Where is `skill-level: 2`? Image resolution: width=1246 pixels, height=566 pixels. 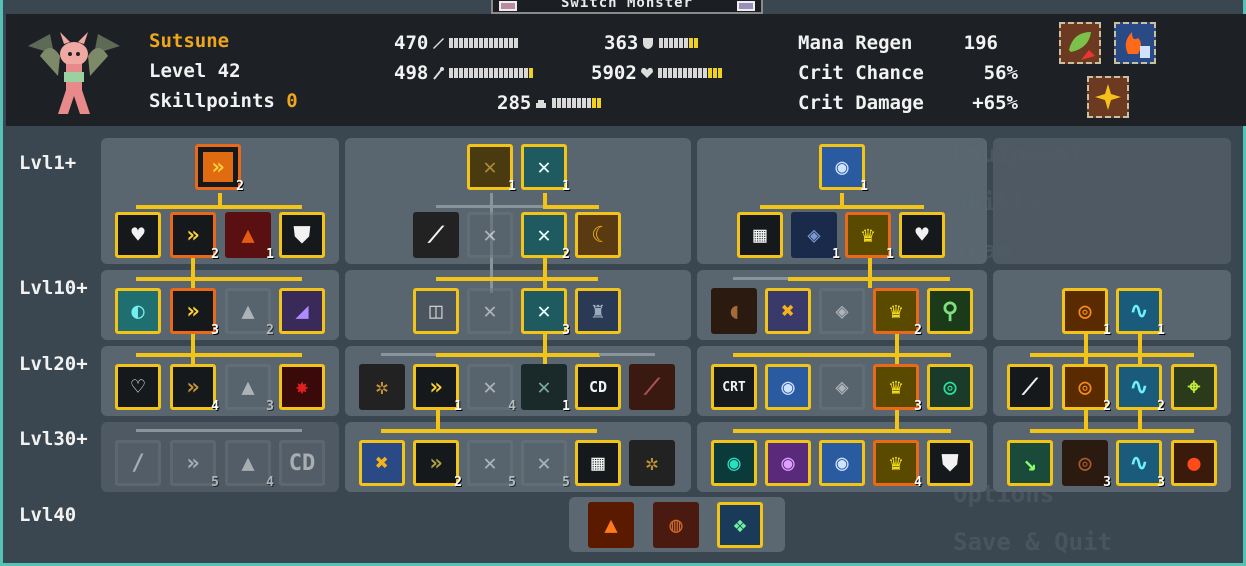 skill-level: 2 is located at coordinates (918, 330).